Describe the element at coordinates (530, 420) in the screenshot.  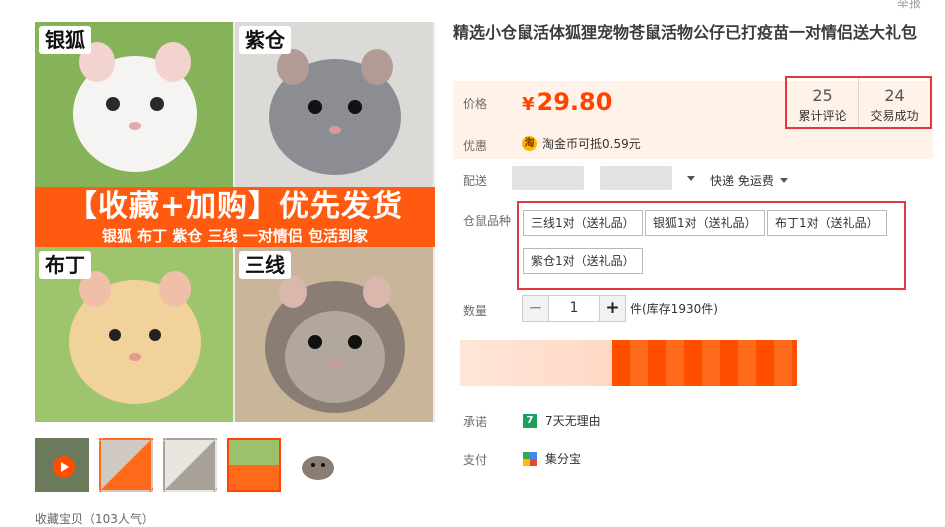
I see `seven-day-icon: 7` at that location.